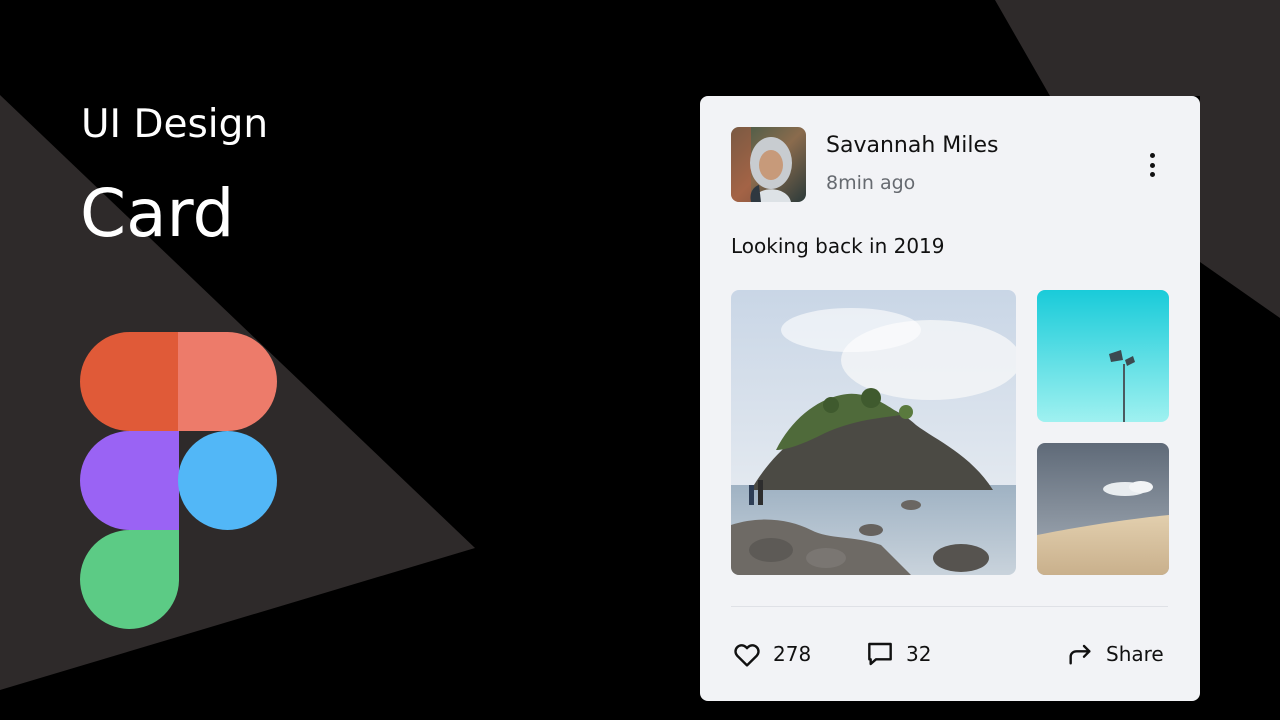 This screenshot has width=1280, height=720. Describe the element at coordinates (1080, 654) in the screenshot. I see `share-arrow-icon` at that location.